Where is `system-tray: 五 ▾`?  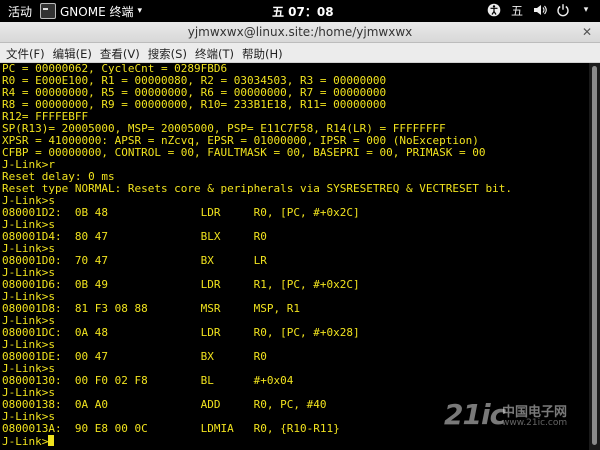 system-tray: 五 ▾ is located at coordinates (540, 10).